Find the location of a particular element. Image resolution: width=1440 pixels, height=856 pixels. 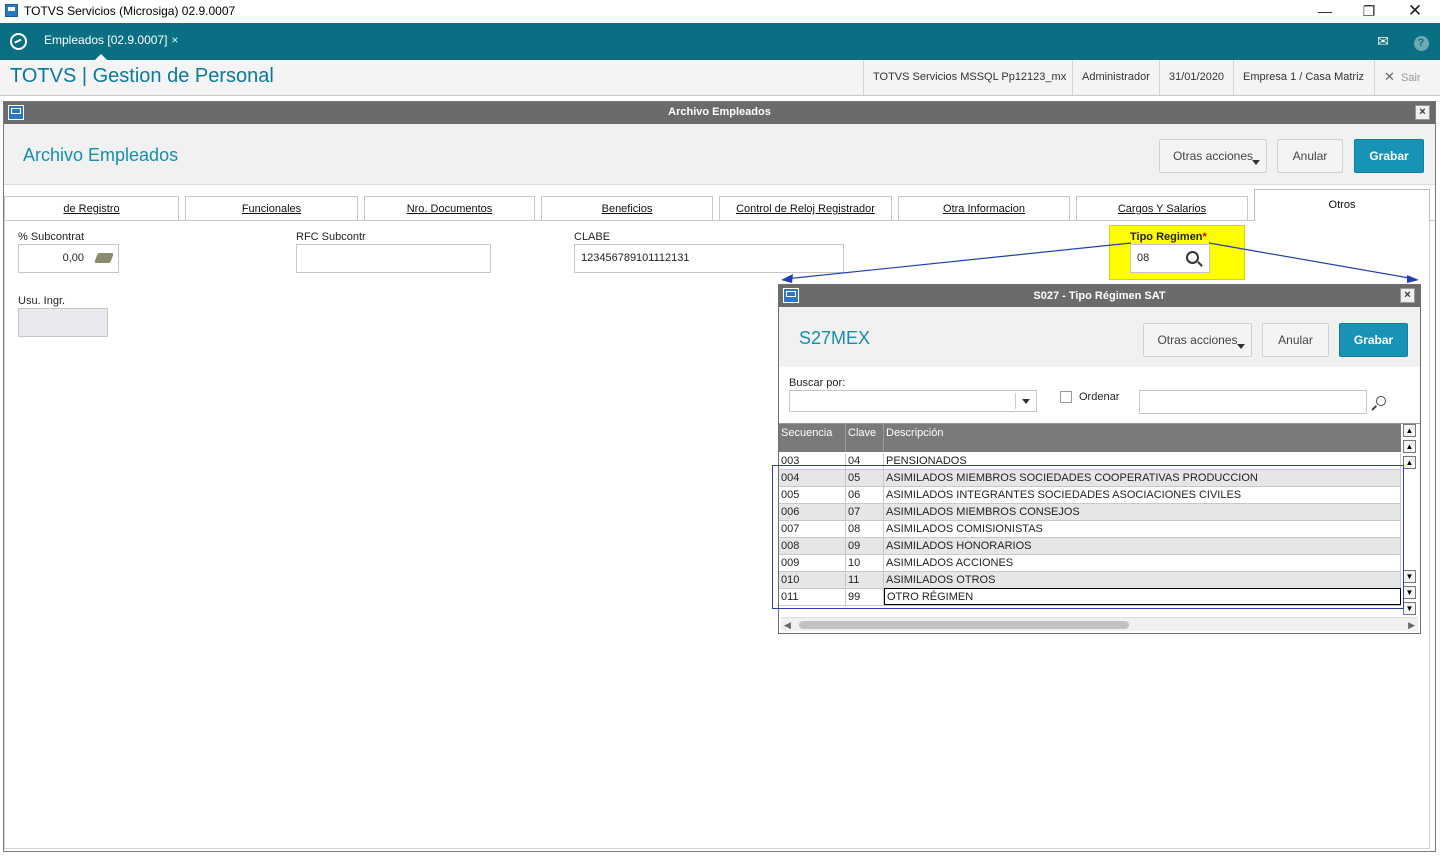

tab-label: Otra Informacion is located at coordinates (984, 209).